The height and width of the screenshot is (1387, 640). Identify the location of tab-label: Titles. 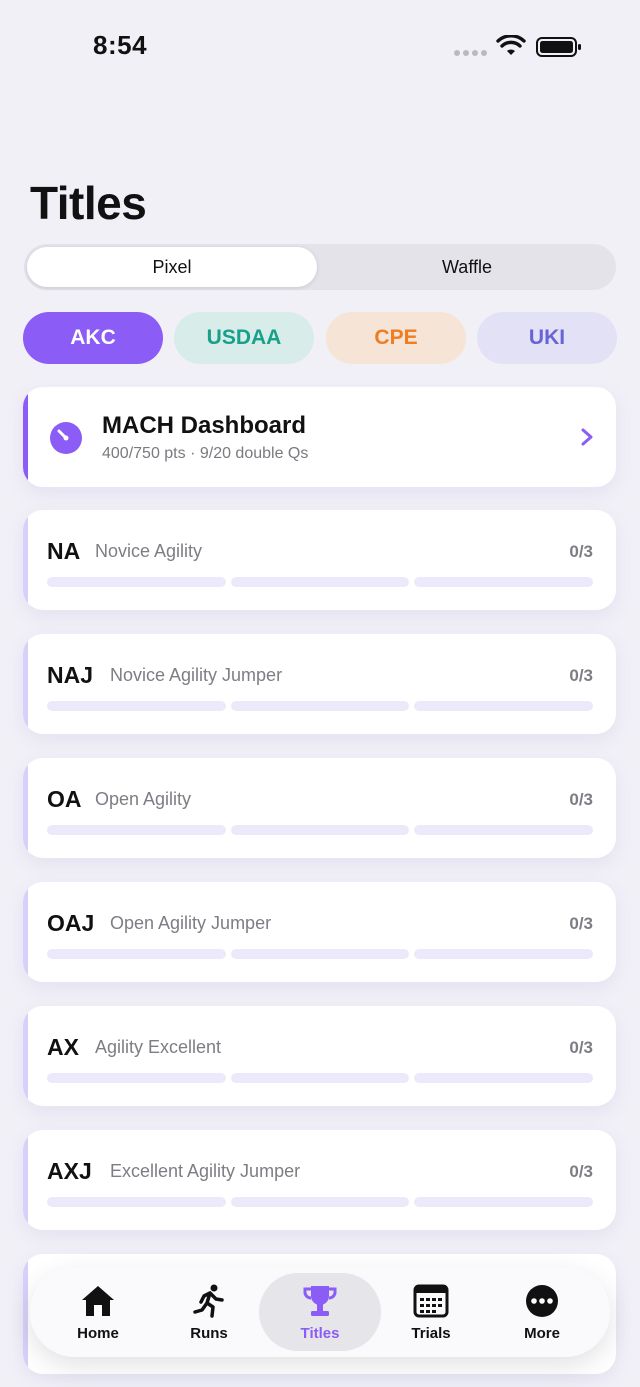
(320, 1333).